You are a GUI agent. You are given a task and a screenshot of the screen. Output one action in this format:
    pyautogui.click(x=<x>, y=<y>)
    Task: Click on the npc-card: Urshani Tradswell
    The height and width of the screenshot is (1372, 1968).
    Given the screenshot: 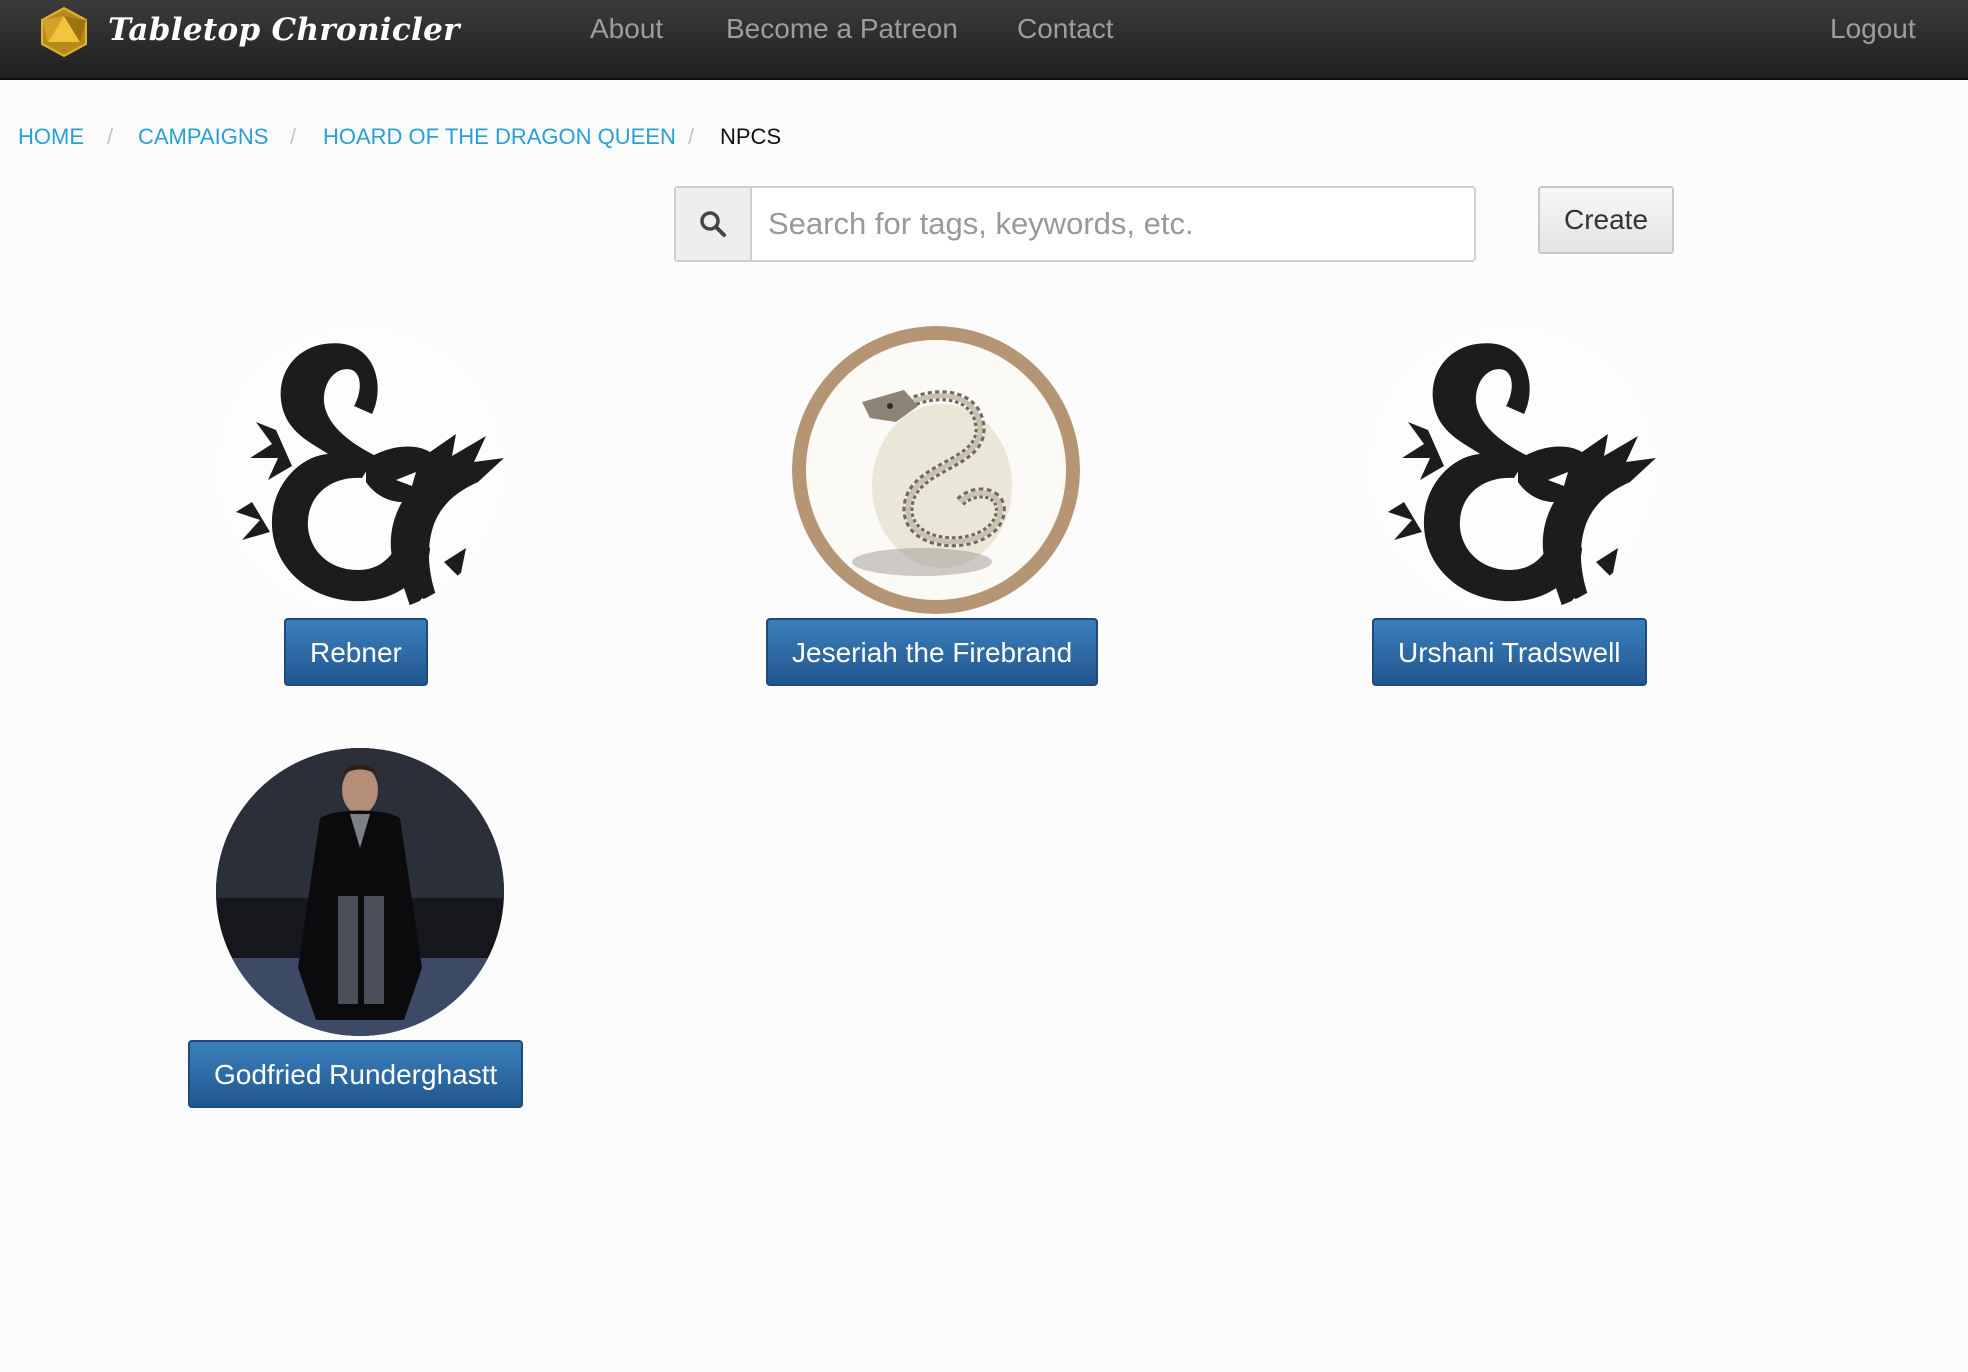 What is the action you would take?
    pyautogui.click(x=1512, y=516)
    